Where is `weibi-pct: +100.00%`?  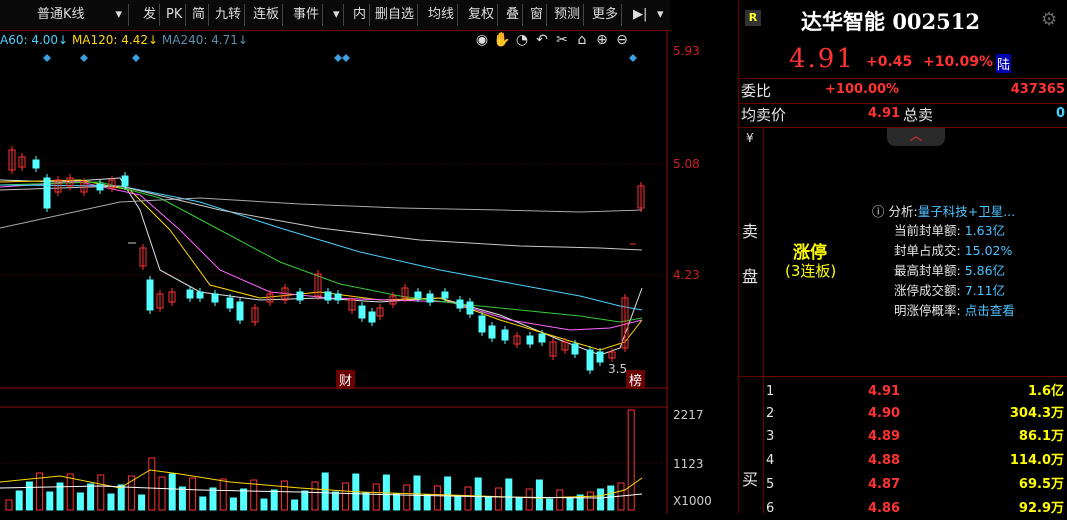 weibi-pct: +100.00% is located at coordinates (862, 89).